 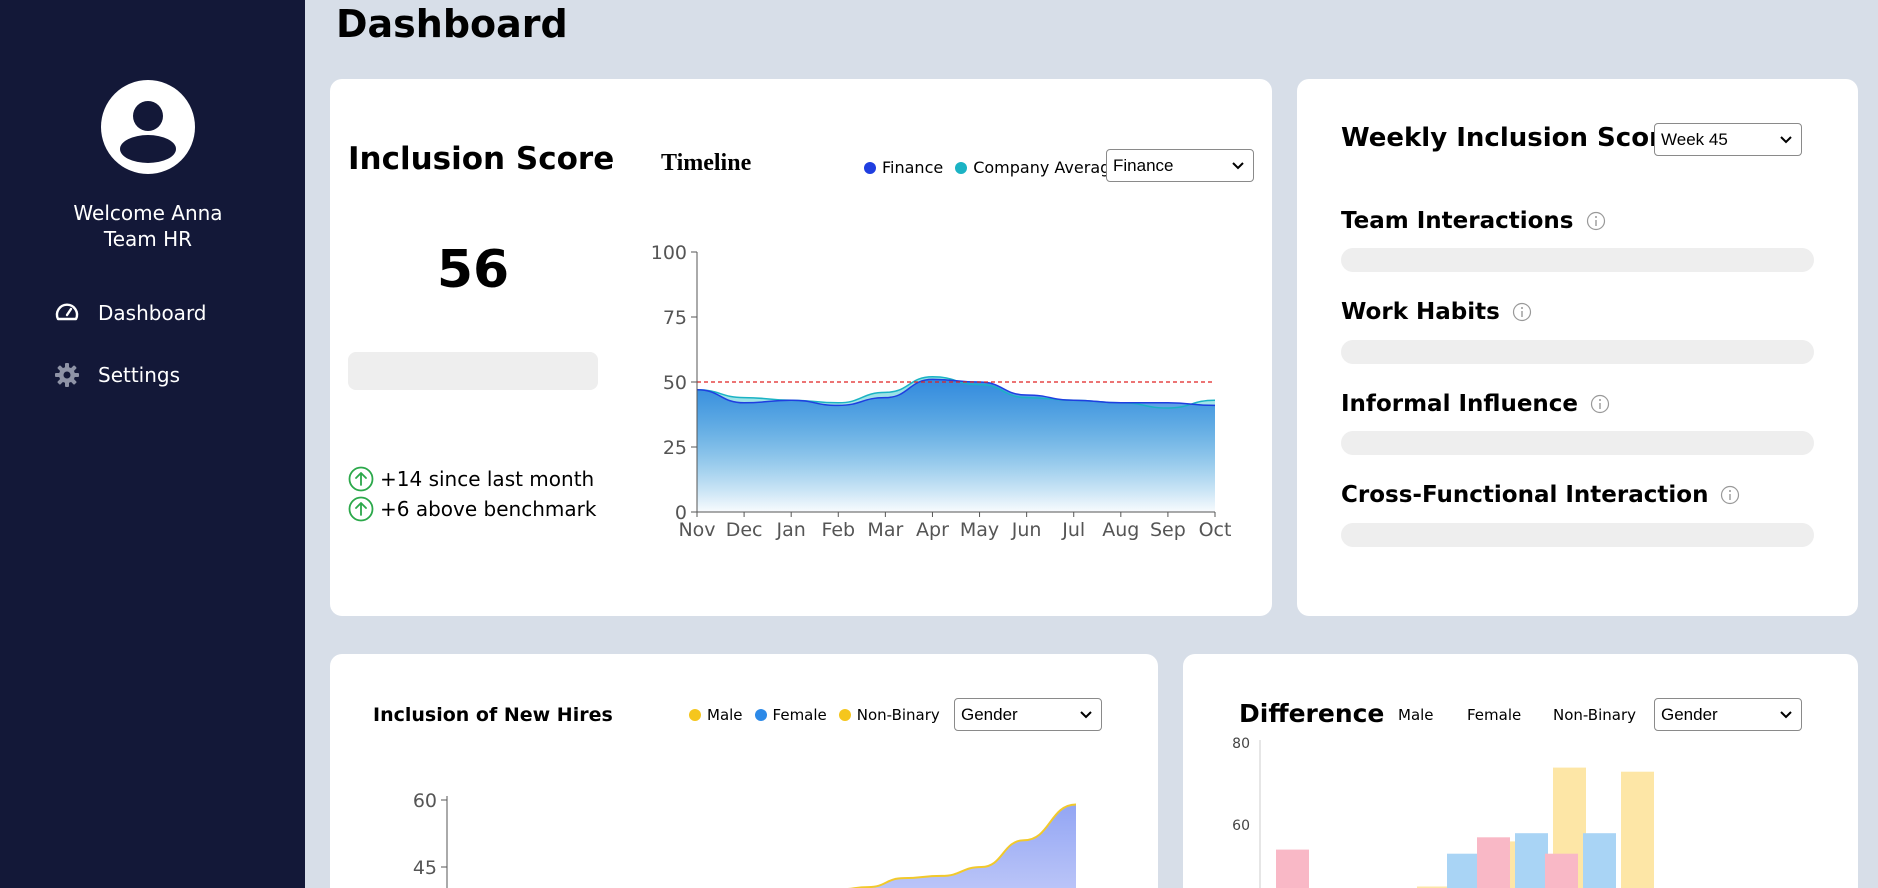 I want to click on gauge-icon, so click(x=67, y=313).